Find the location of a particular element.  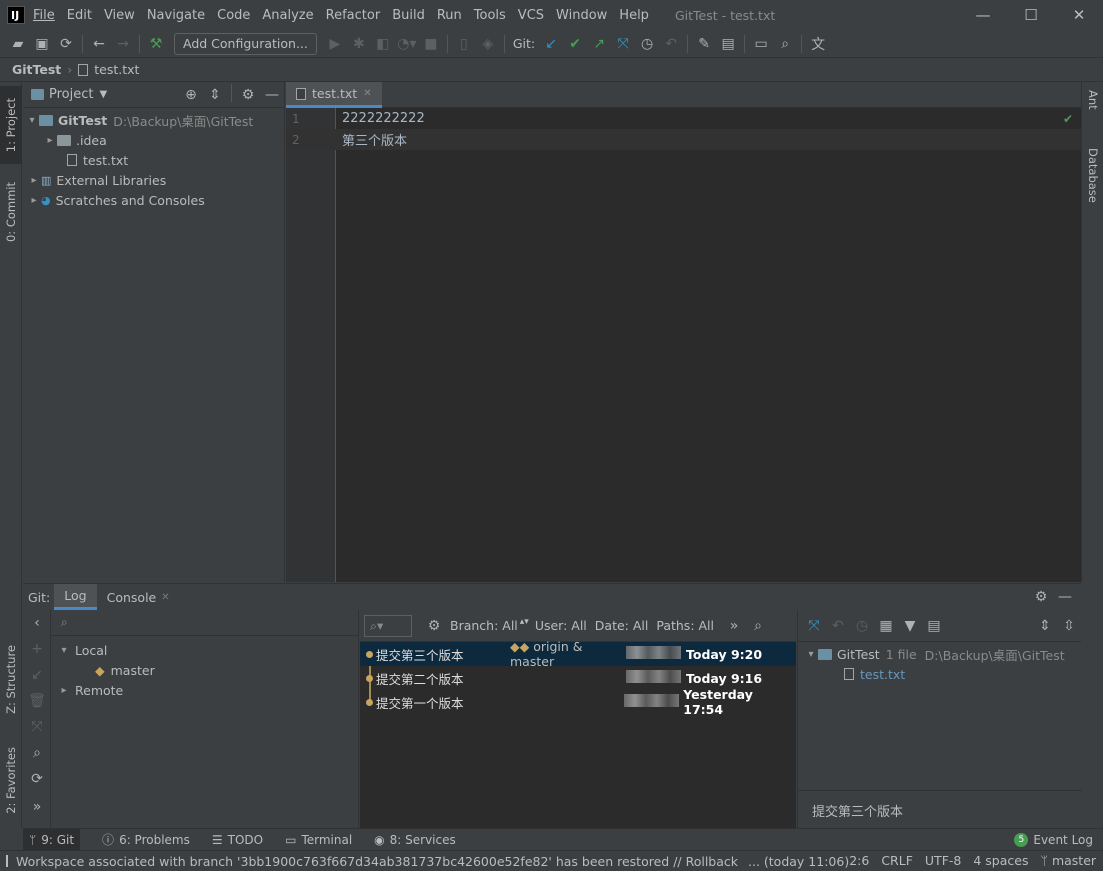

delete-icon: 🗑 is located at coordinates (37, 701).